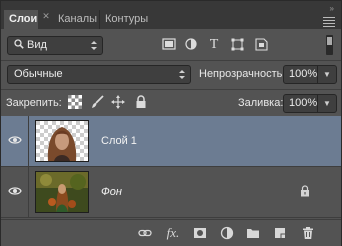 The image size is (342, 246). What do you see at coordinates (55, 45) in the screenshot?
I see `filter-kind-select: Вид` at bounding box center [55, 45].